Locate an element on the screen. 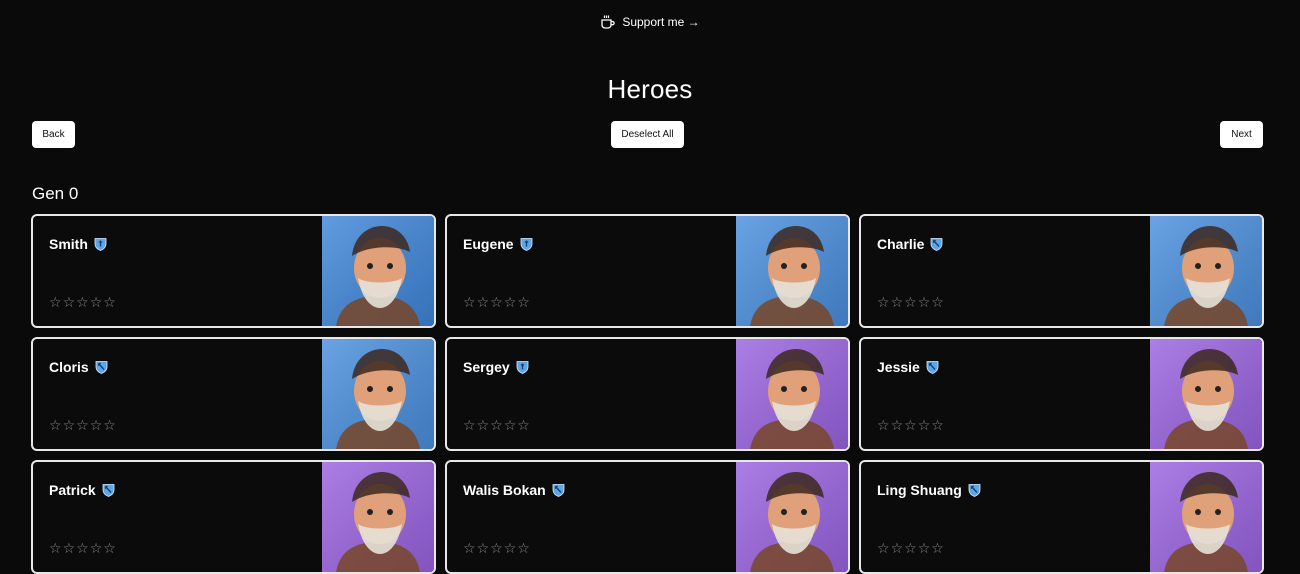  hero-card: Walis Bokan ☆ ☆ ☆ ☆ ☆ is located at coordinates (647, 517).